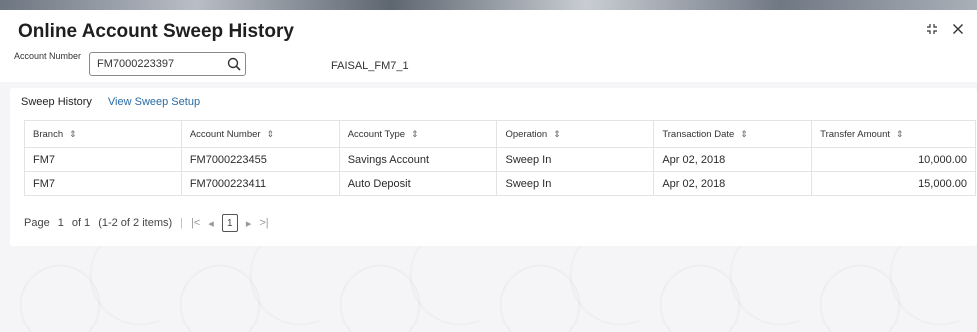 The height and width of the screenshot is (332, 977). I want to click on page-of-label: of 1, so click(81, 223).